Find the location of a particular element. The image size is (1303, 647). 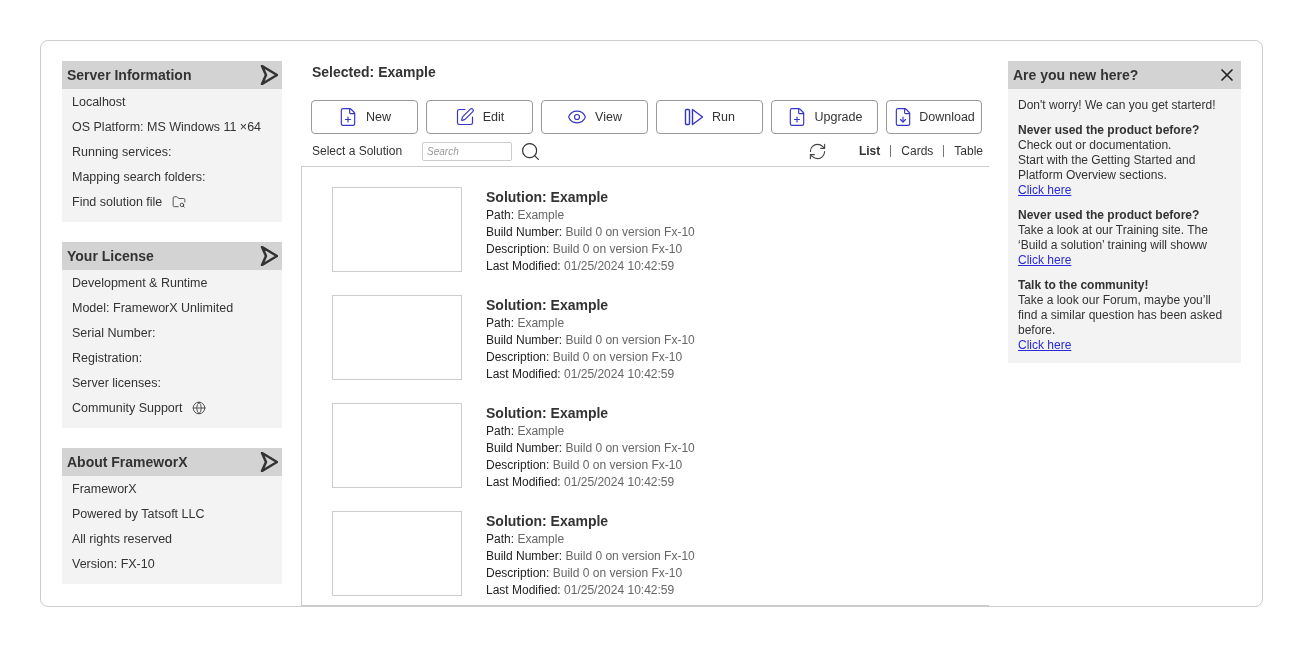

info-text: Running services: is located at coordinates (122, 151).